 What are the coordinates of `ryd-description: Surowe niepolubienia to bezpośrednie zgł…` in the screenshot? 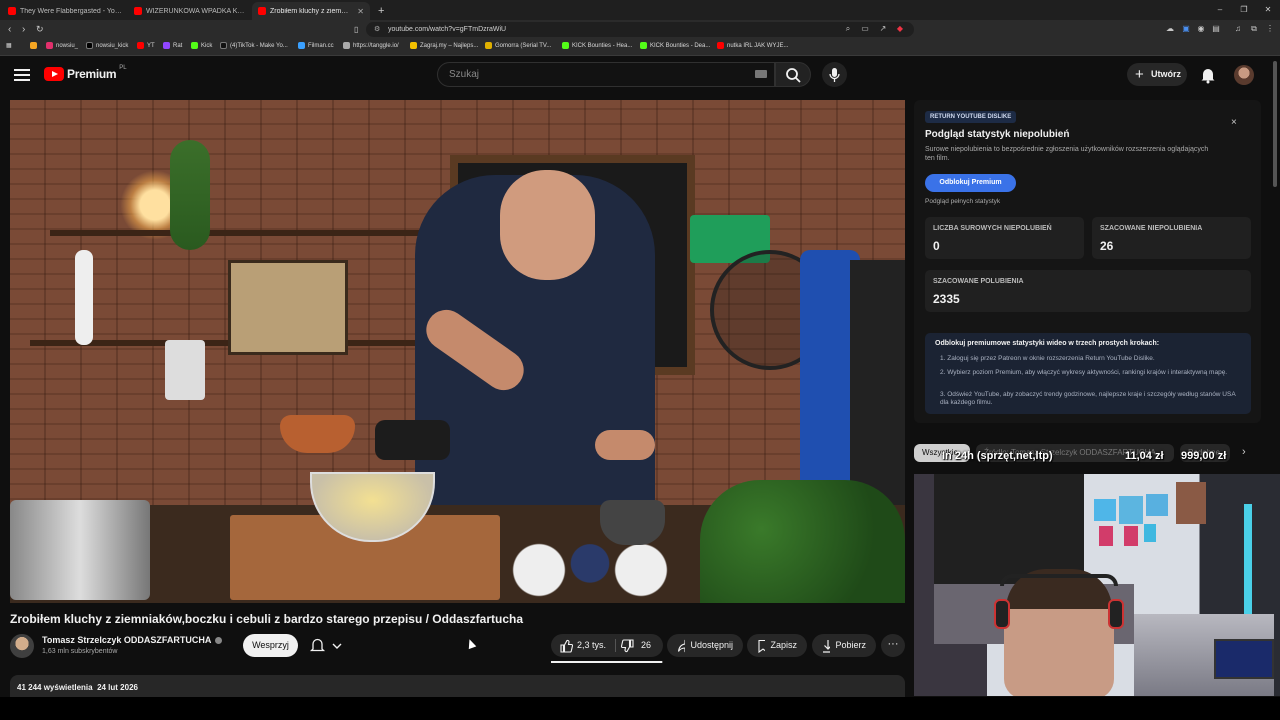 It's located at (1067, 154).